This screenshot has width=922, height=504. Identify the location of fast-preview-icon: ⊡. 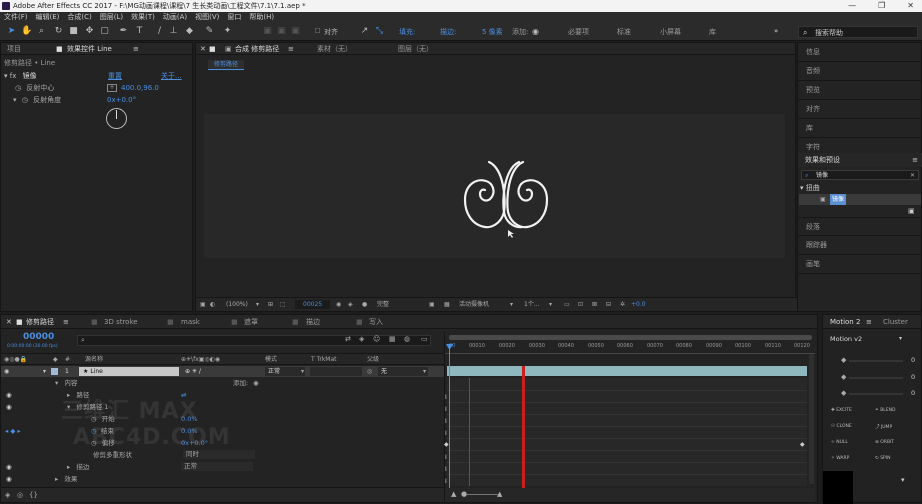
(580, 304).